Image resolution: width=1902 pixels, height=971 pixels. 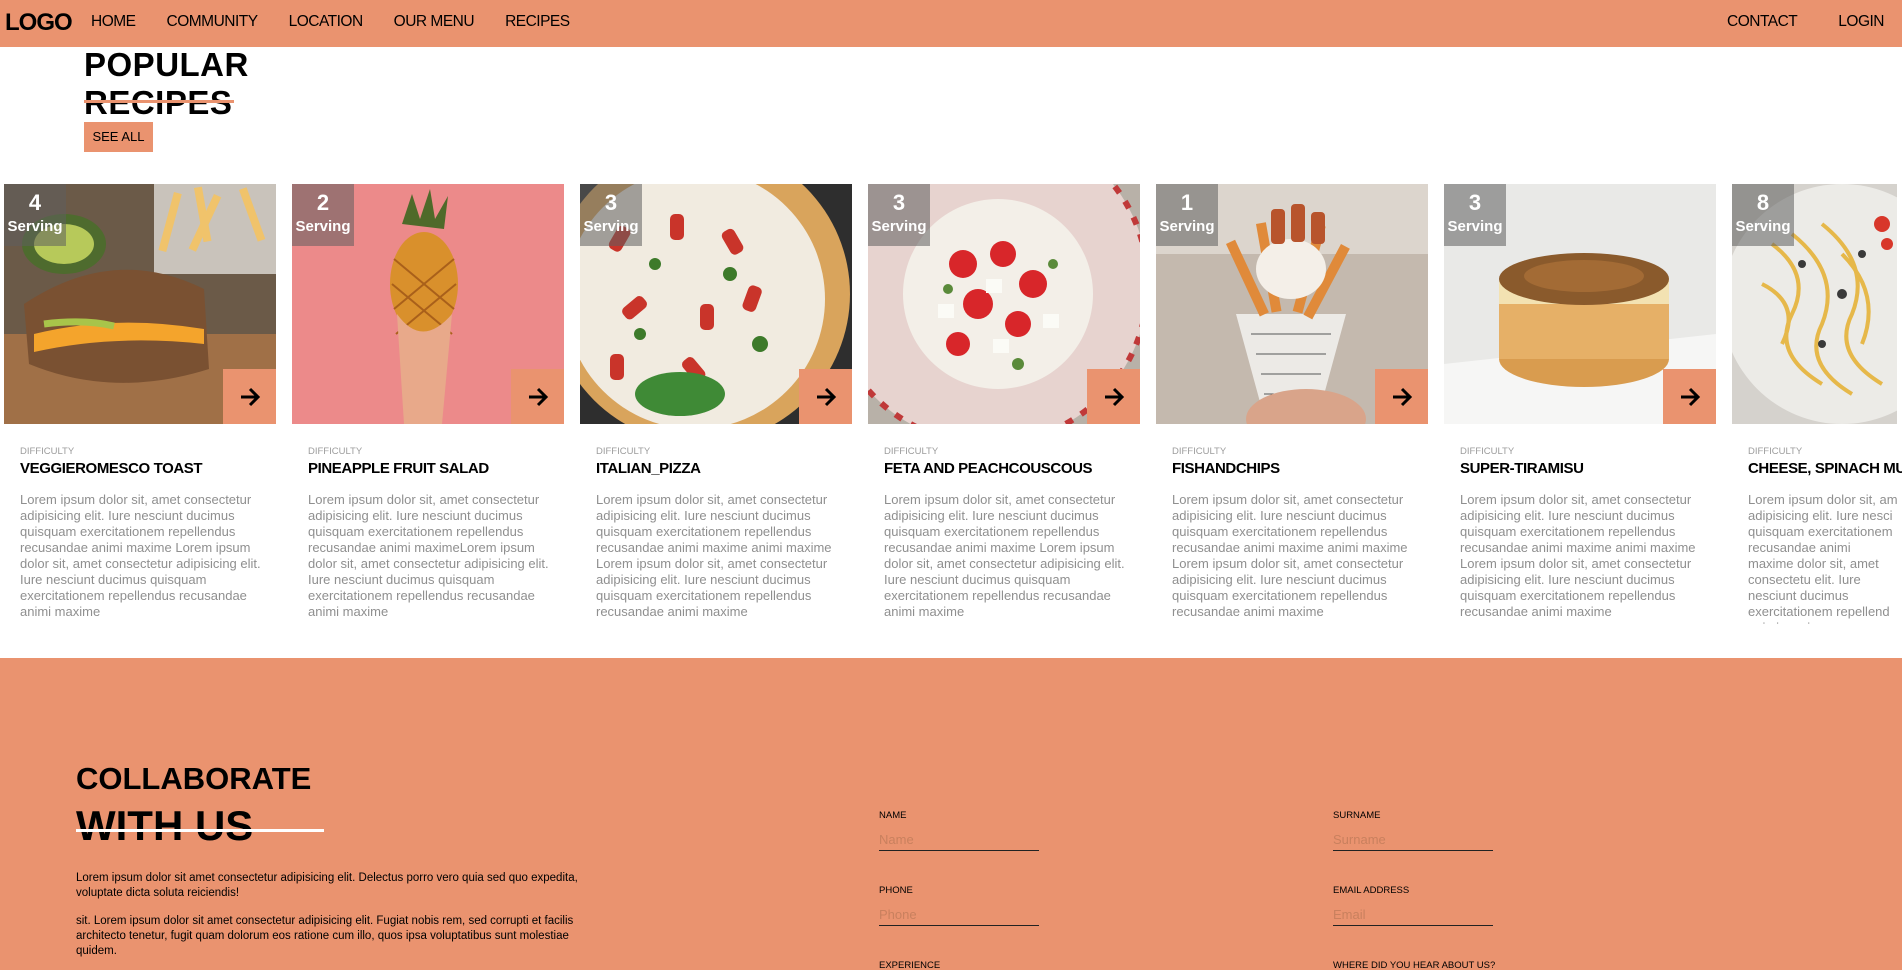 I want to click on collab-title-line2: WITH US, so click(x=165, y=825).